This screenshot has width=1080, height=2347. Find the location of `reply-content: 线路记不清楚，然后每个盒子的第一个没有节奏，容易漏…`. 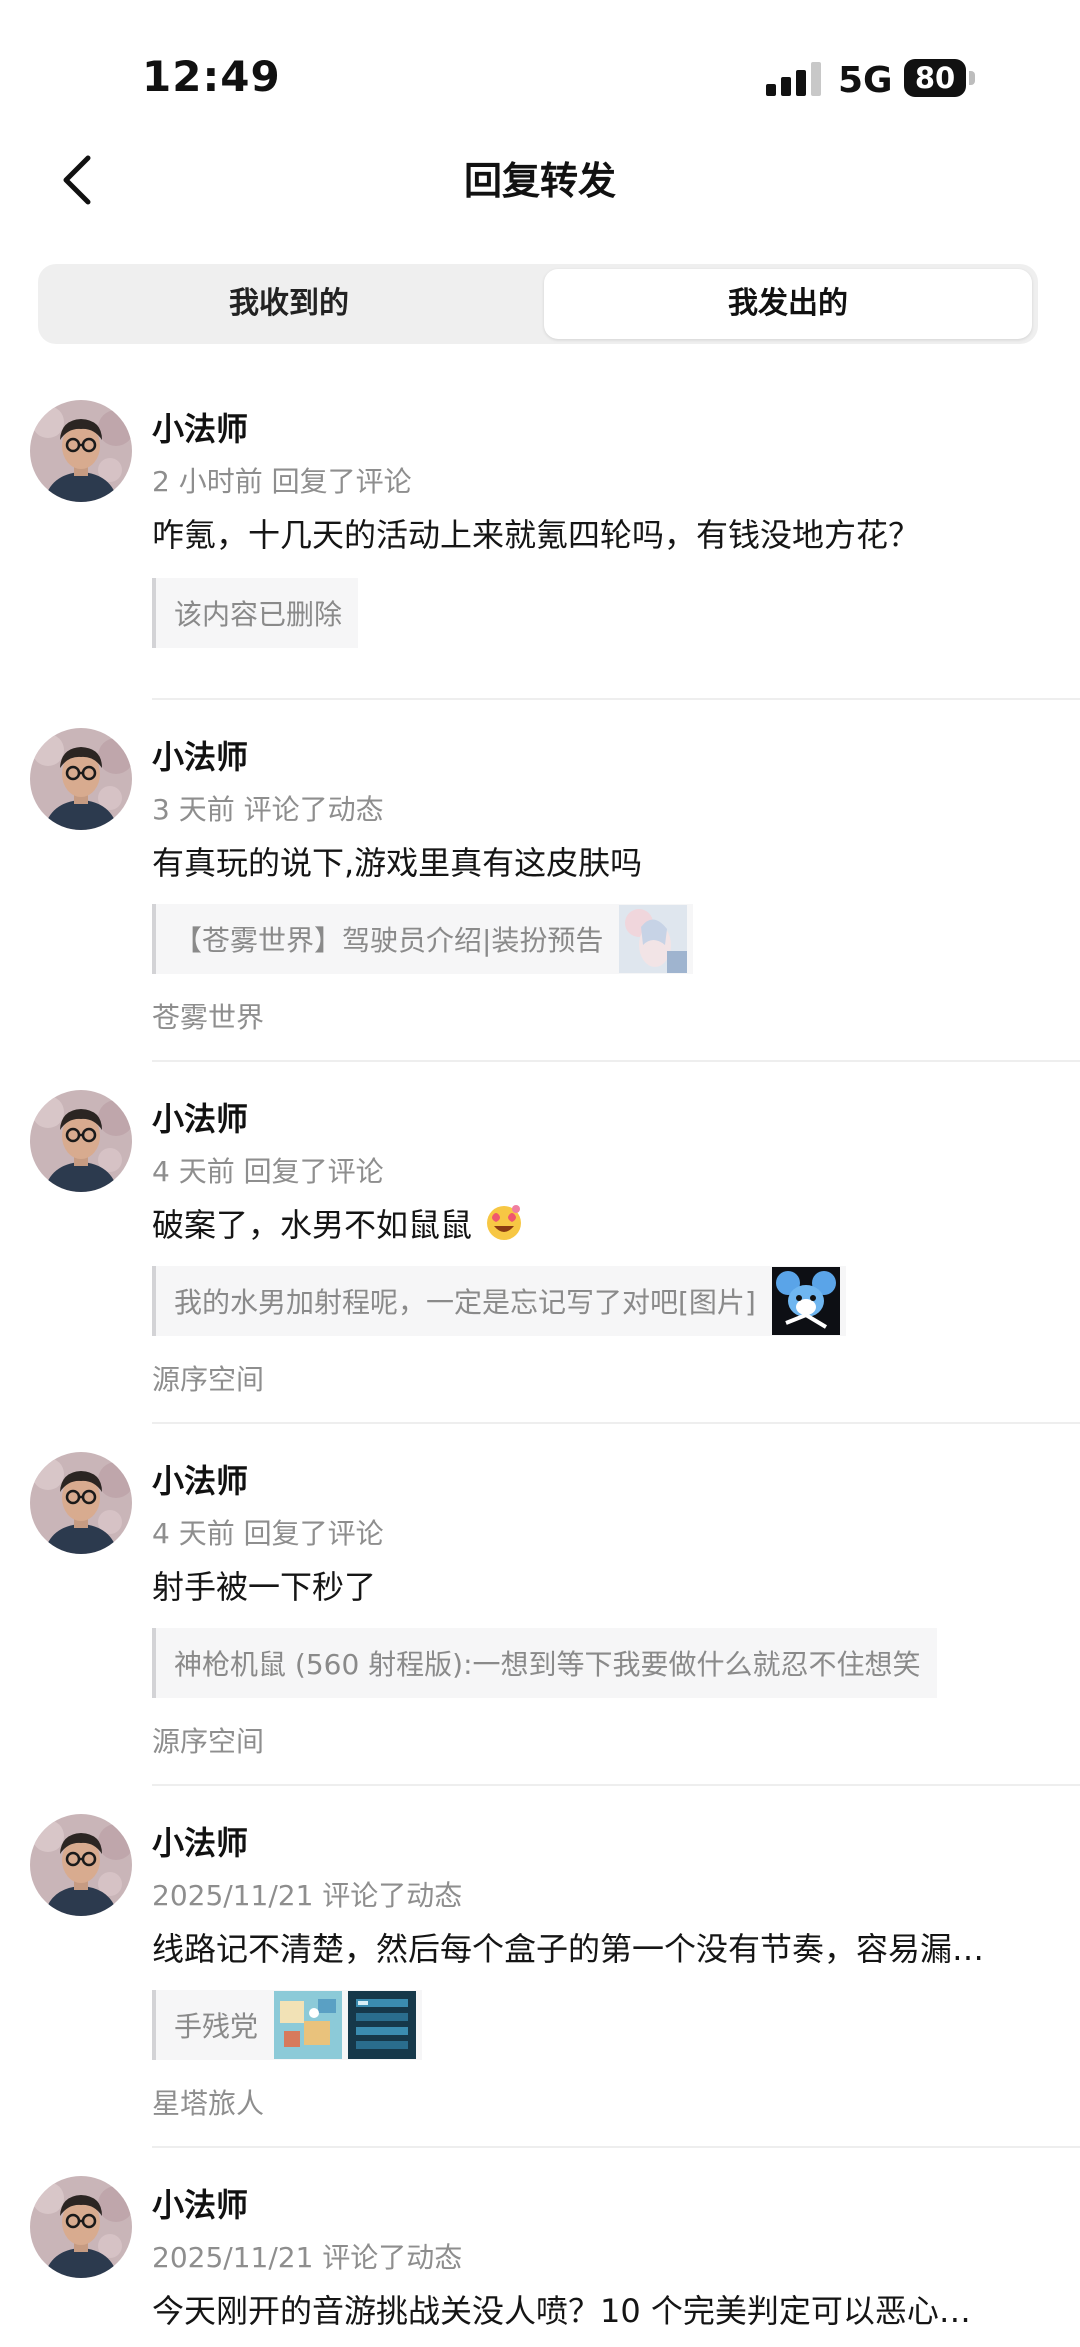

reply-content: 线路记不清楚，然后每个盒子的第一个没有节奏，容易漏… is located at coordinates (568, 1949).